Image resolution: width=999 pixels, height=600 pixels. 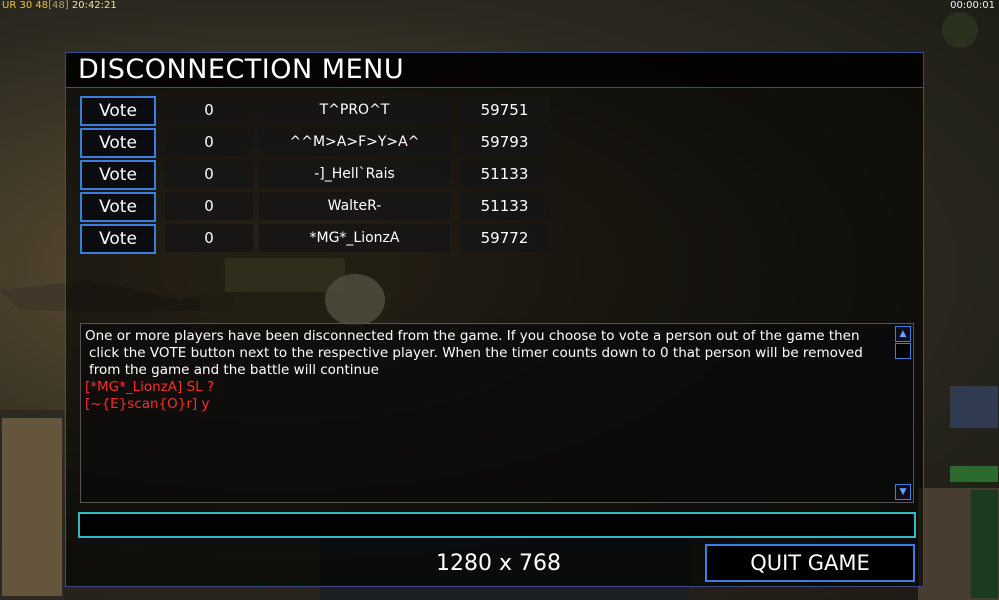 What do you see at coordinates (903, 351) in the screenshot?
I see `scroll-thumb` at bounding box center [903, 351].